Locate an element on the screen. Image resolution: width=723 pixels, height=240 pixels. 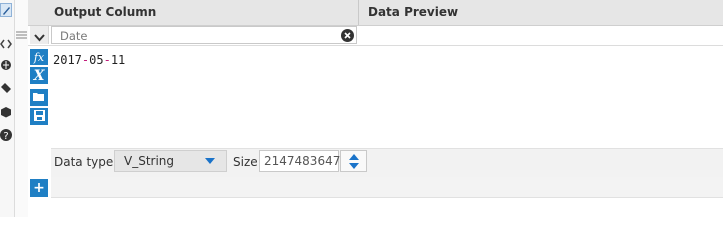
cube-icon is located at coordinates (6, 112).